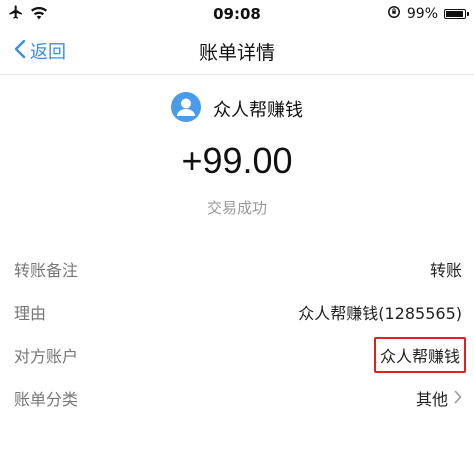 The height and width of the screenshot is (449, 474). I want to click on battery-percent: 99%, so click(422, 14).